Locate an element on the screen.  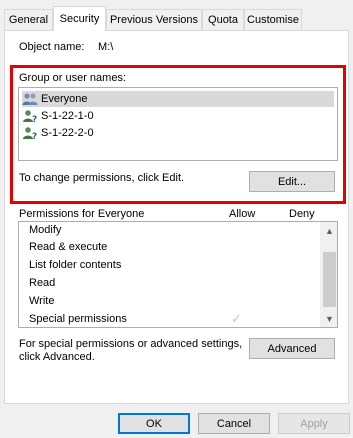
tab-label: Previous Versions is located at coordinates (154, 20).